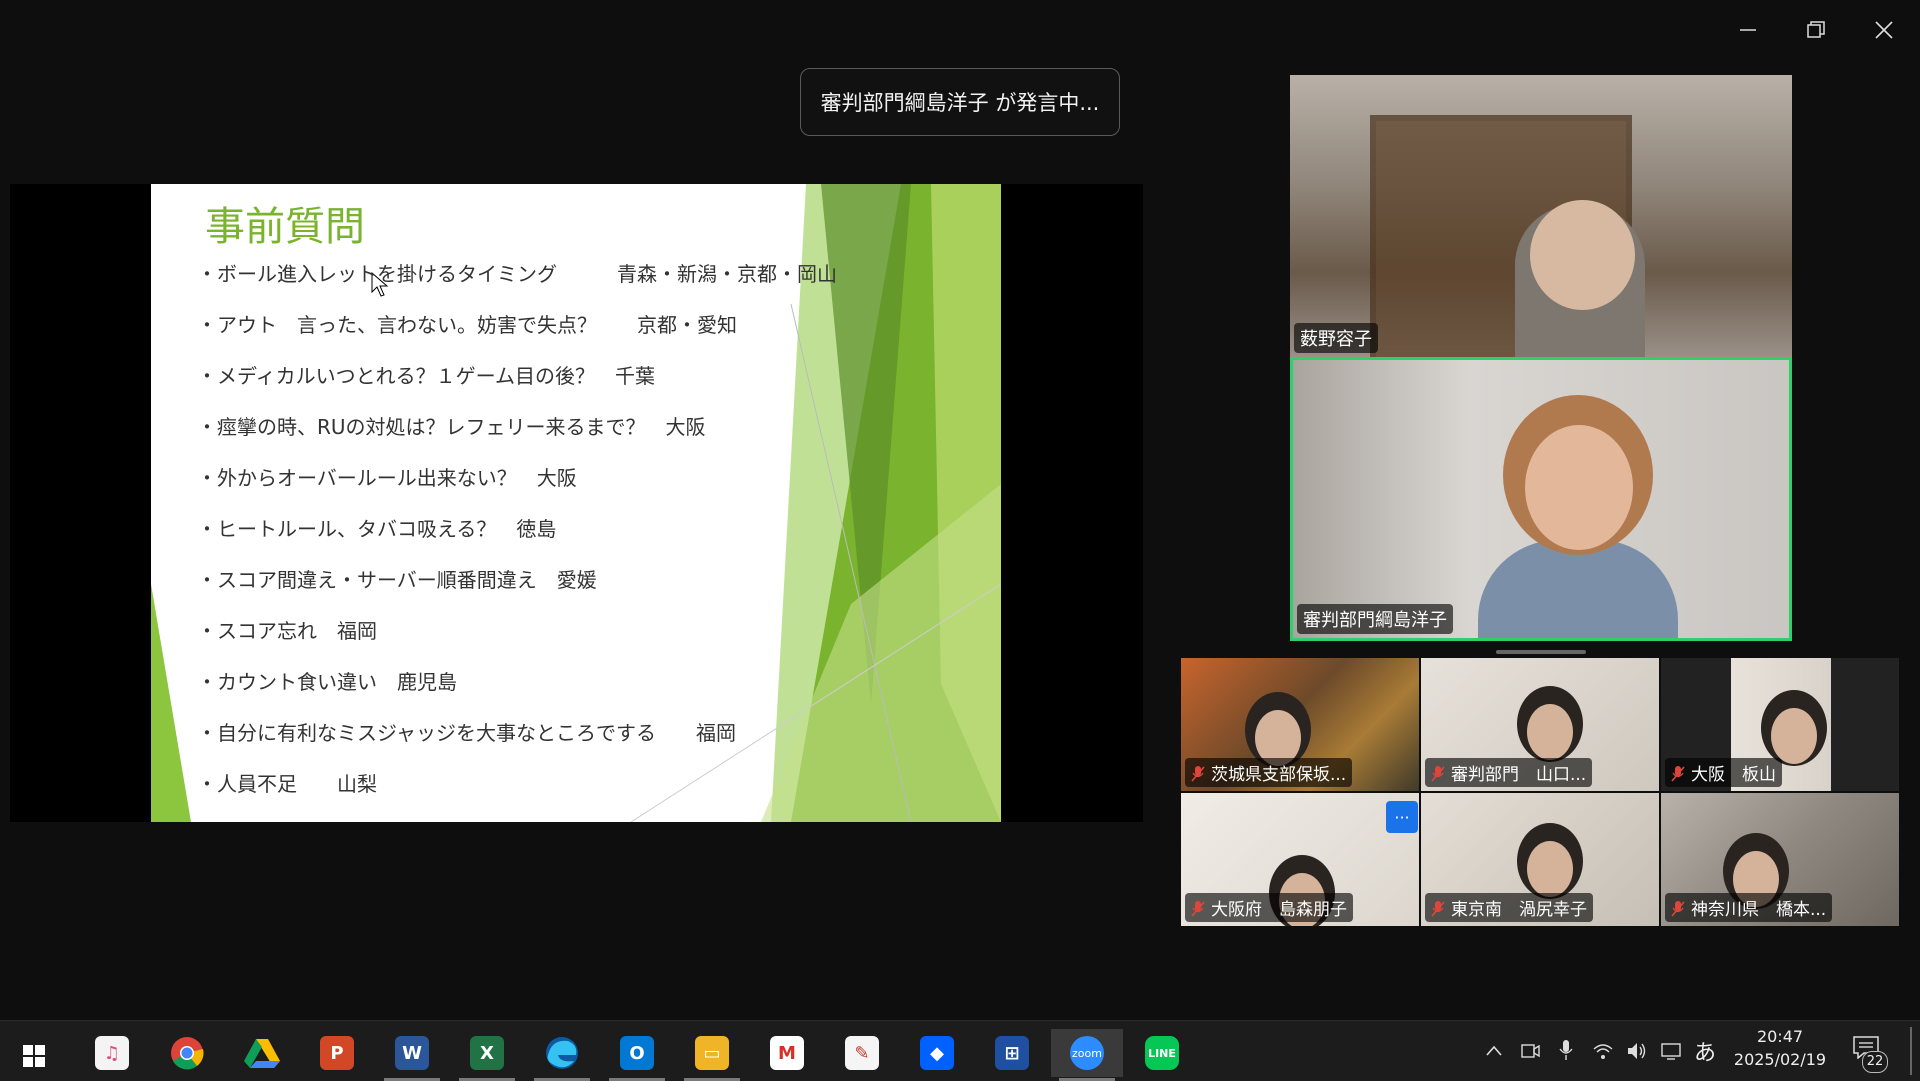 The image size is (1920, 1081). I want to click on explorer-icon: ▭, so click(712, 1053).